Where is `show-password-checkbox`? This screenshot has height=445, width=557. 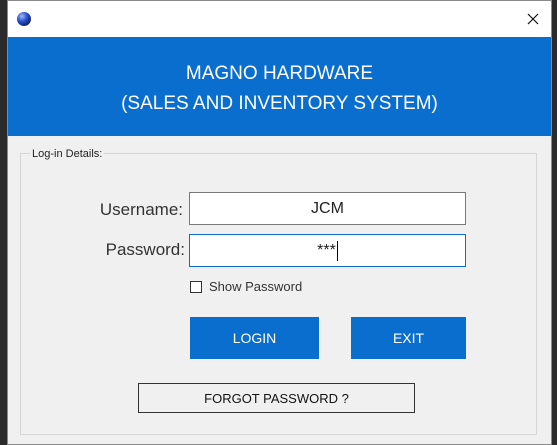
show-password-checkbox is located at coordinates (196, 286).